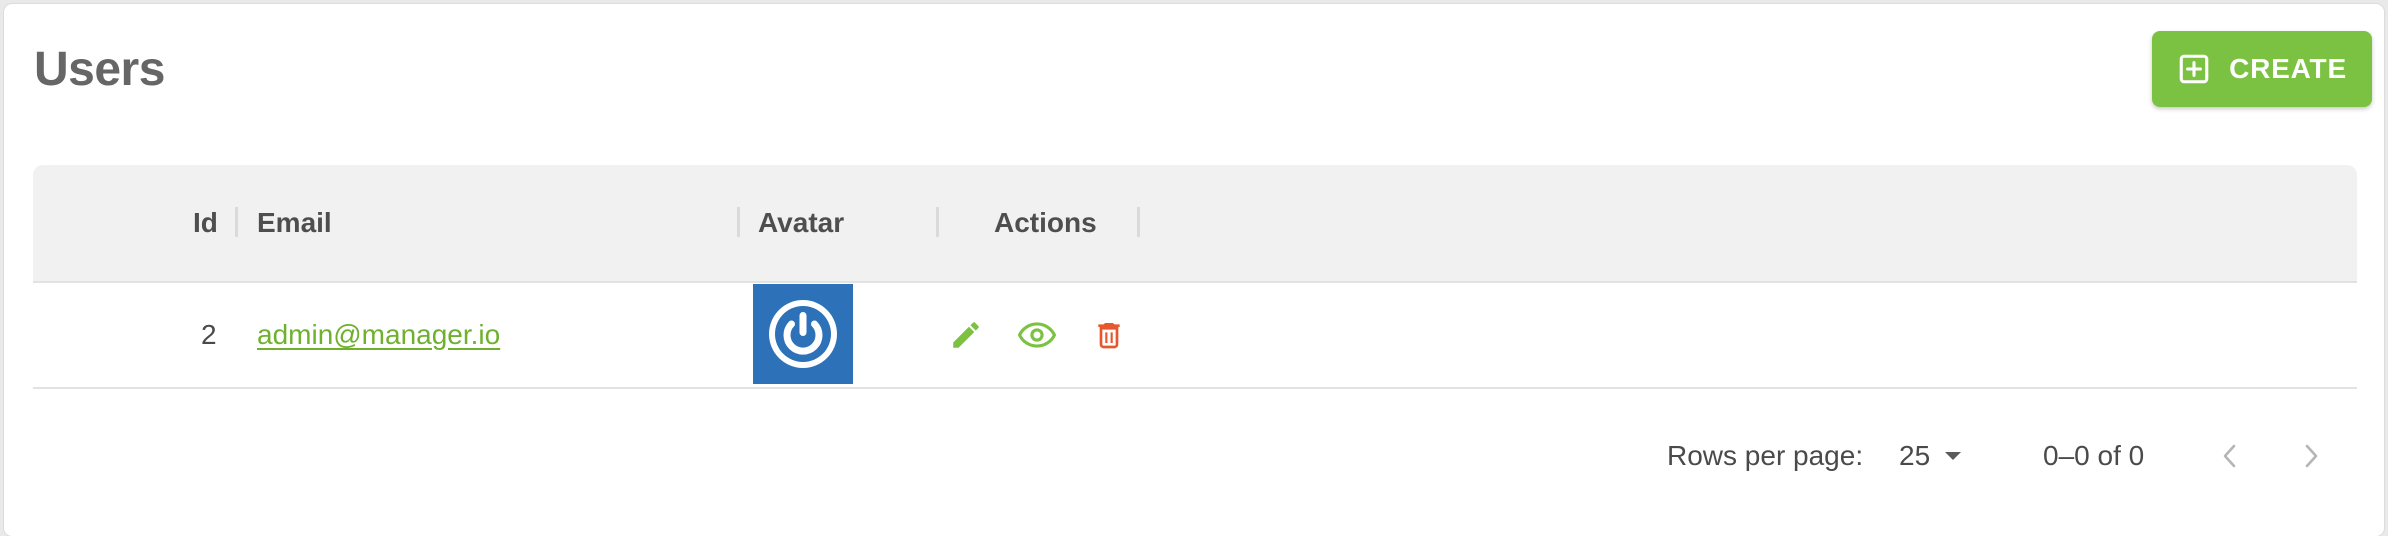  What do you see at coordinates (205, 223) in the screenshot?
I see `column-header-id: Id` at bounding box center [205, 223].